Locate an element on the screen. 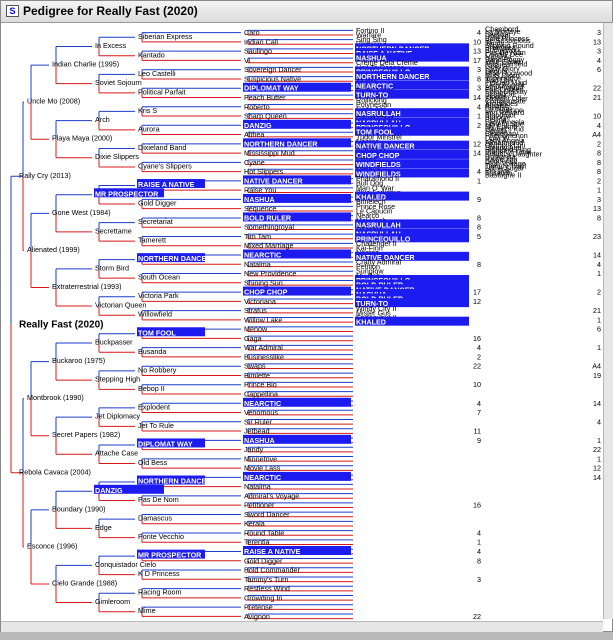  ancestor-gen6: Sir Ruler is located at coordinates (258, 421).